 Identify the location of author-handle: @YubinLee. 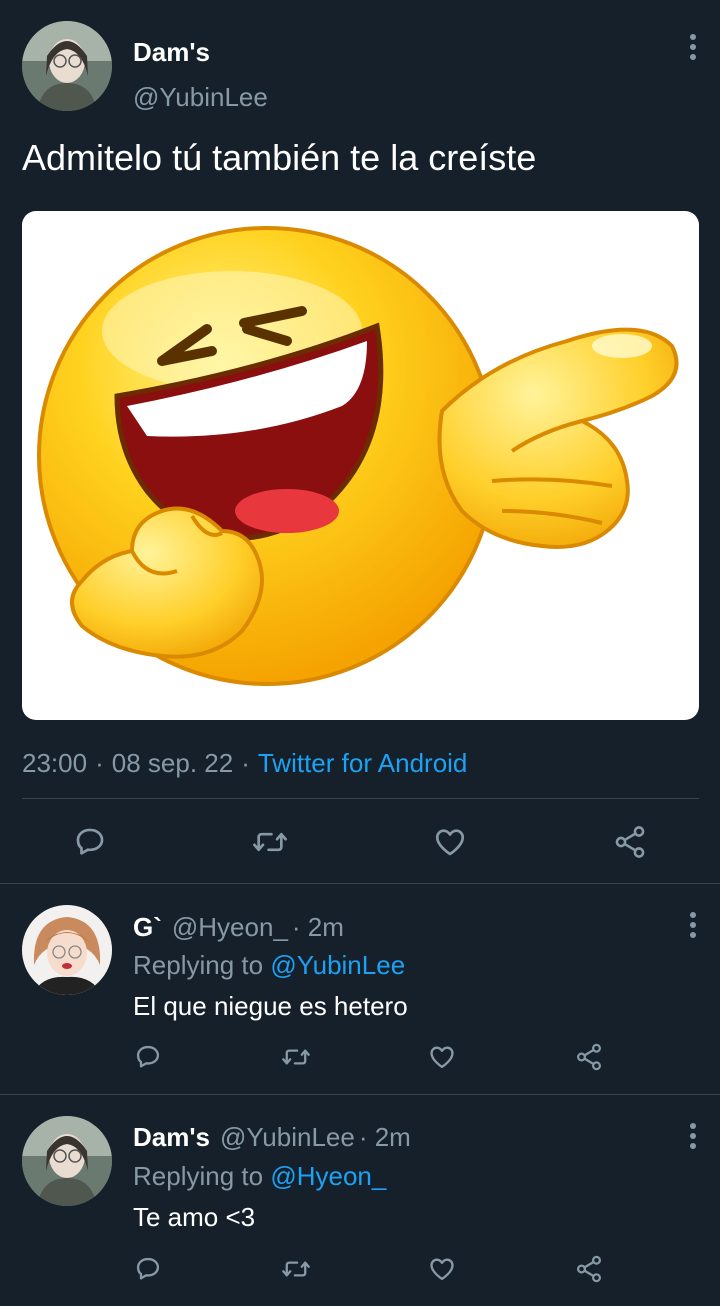
(200, 97).